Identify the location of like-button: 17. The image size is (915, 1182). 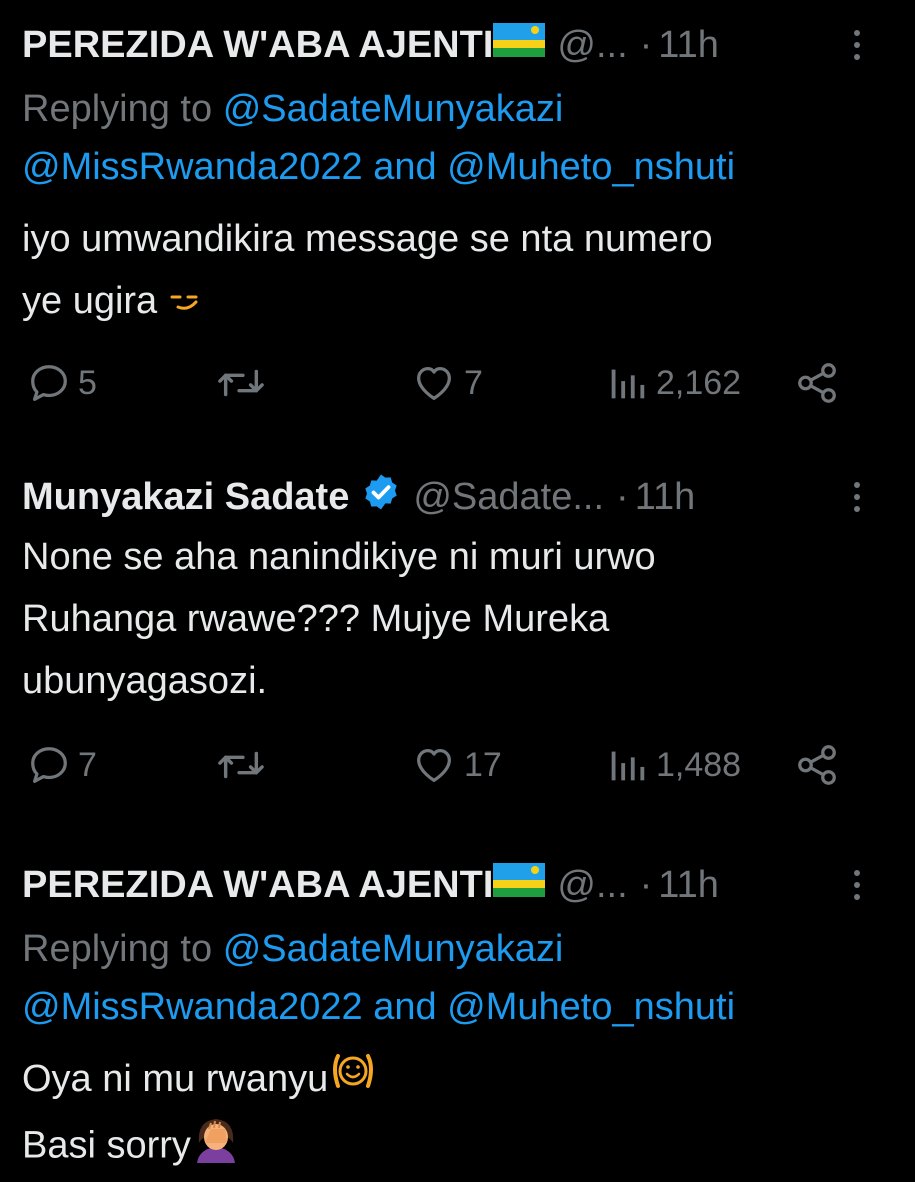
(456, 765).